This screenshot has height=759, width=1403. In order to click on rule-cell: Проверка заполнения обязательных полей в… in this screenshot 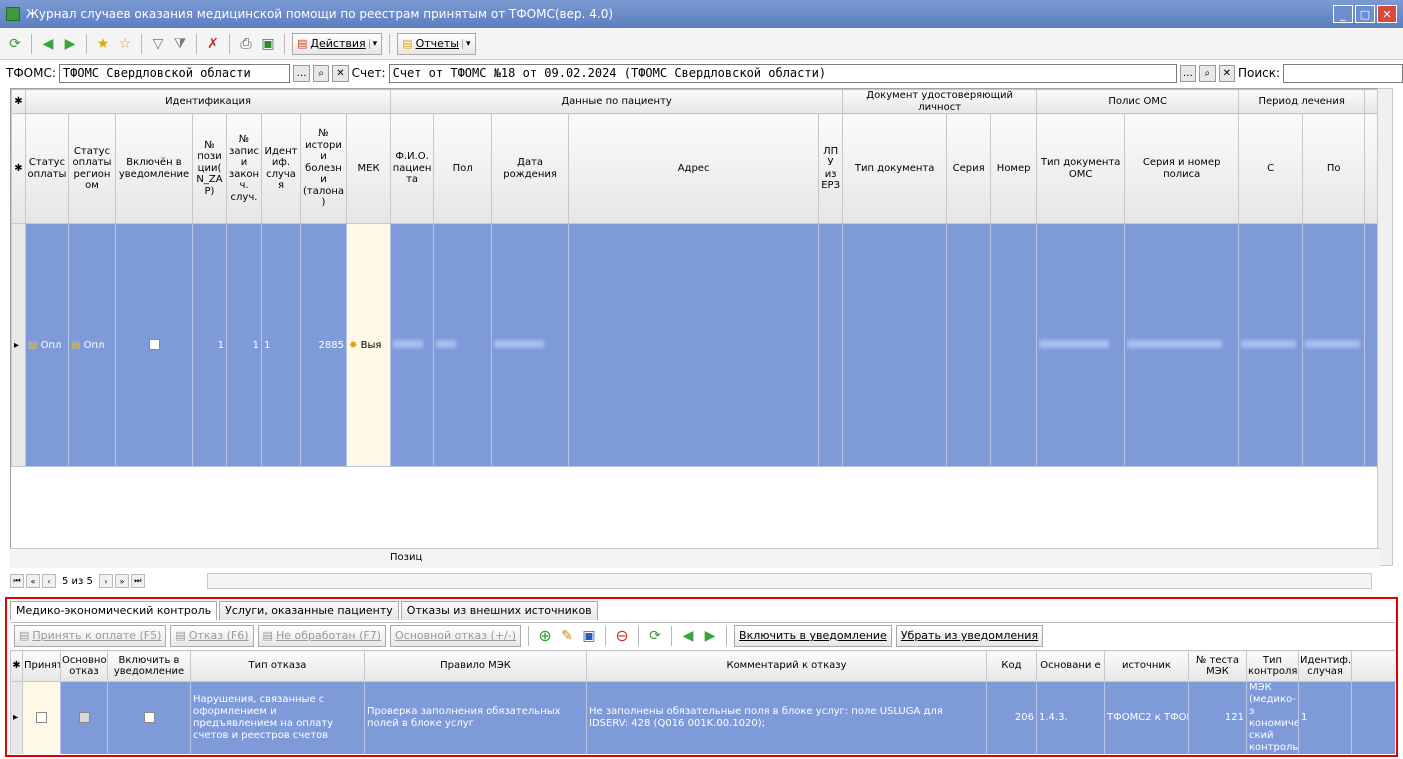, I will do `click(475, 717)`.